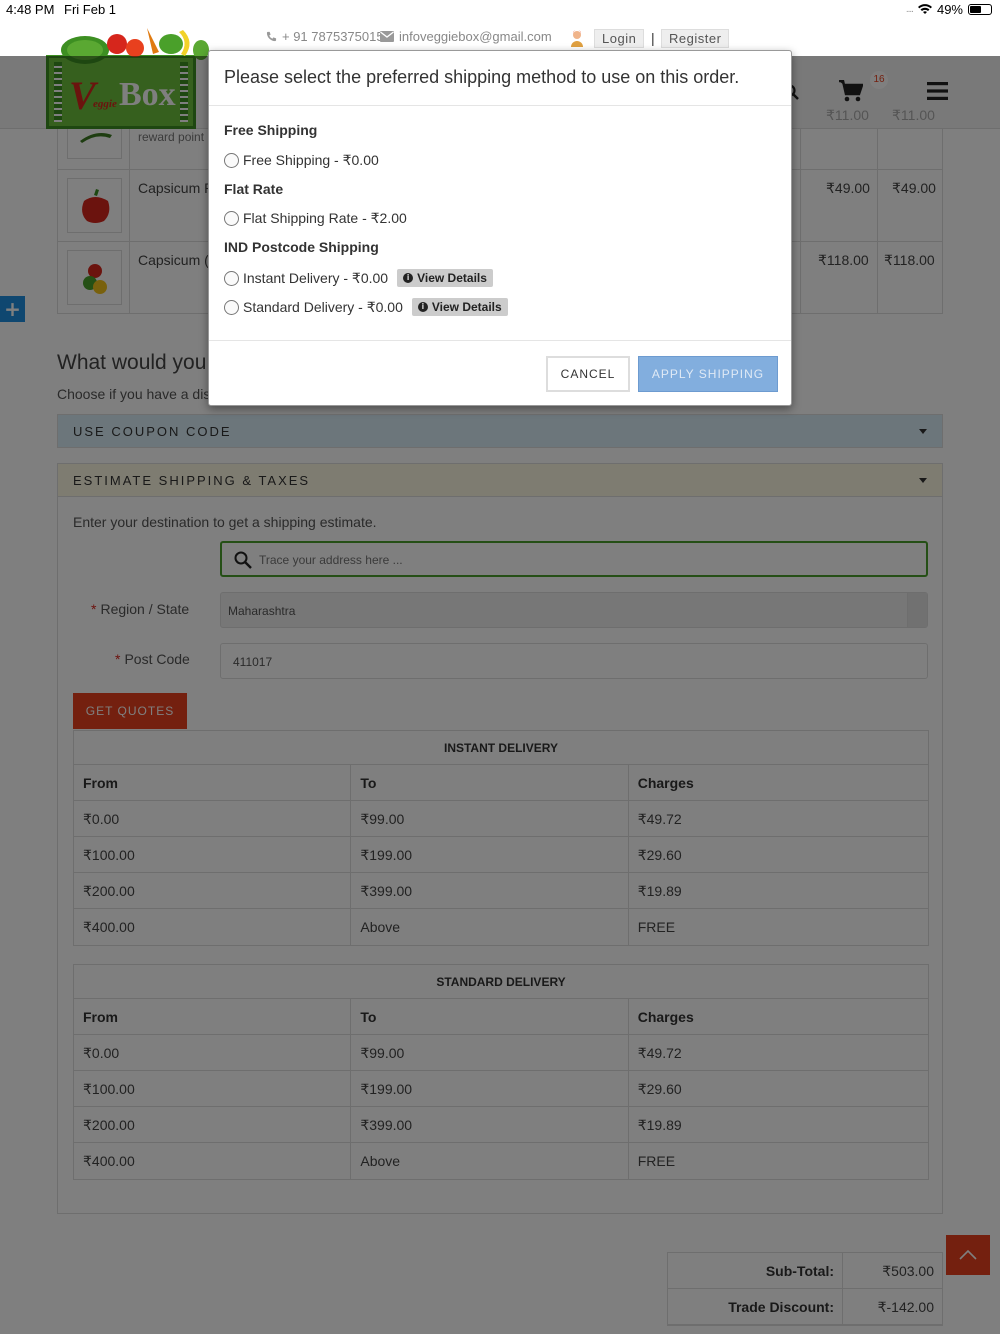 The height and width of the screenshot is (1334, 1000). Describe the element at coordinates (500, 373) in the screenshot. I see `modal-footer: CANCEL APPLY SHIPPING` at that location.